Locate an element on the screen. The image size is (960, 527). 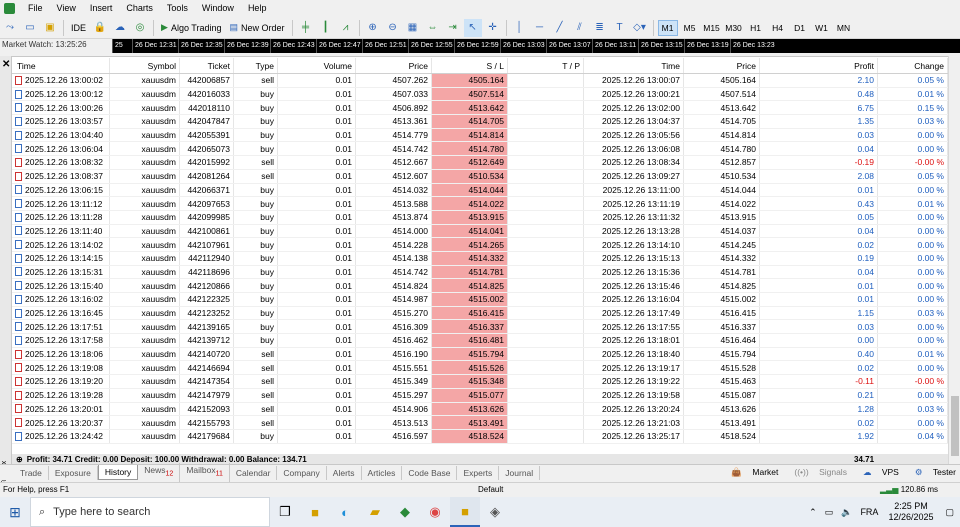
collapse-icon: ⊕ is located at coordinates (19, 459).